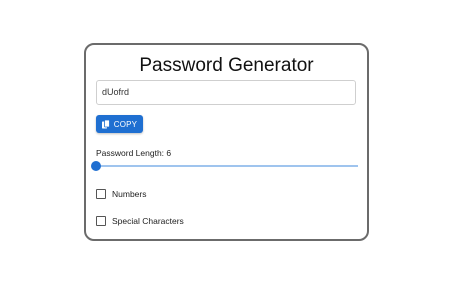 This screenshot has width=474, height=283. I want to click on copy-icon, so click(105, 123).